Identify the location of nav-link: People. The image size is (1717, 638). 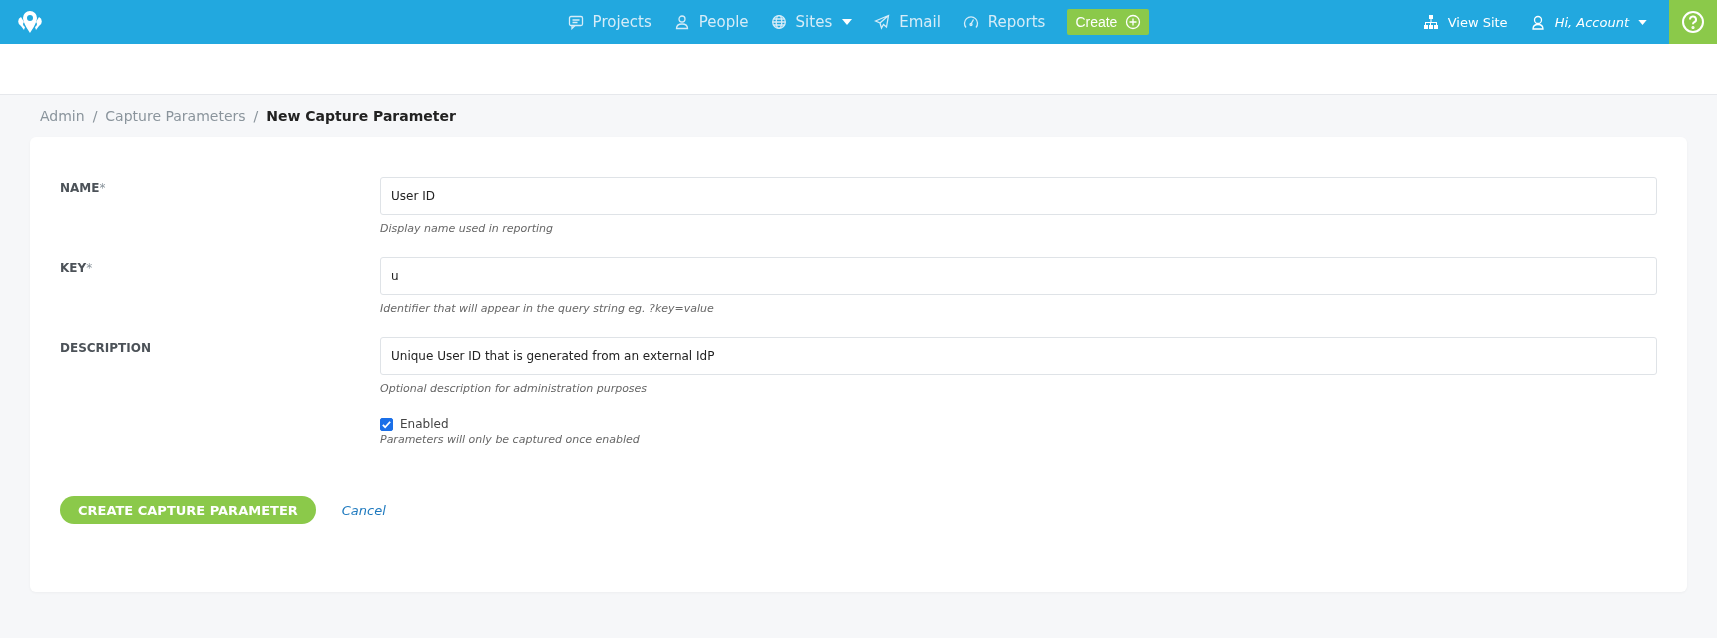
(711, 22).